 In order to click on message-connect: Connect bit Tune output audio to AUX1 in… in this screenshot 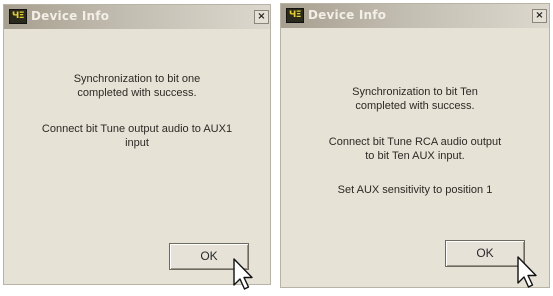, I will do `click(137, 136)`.